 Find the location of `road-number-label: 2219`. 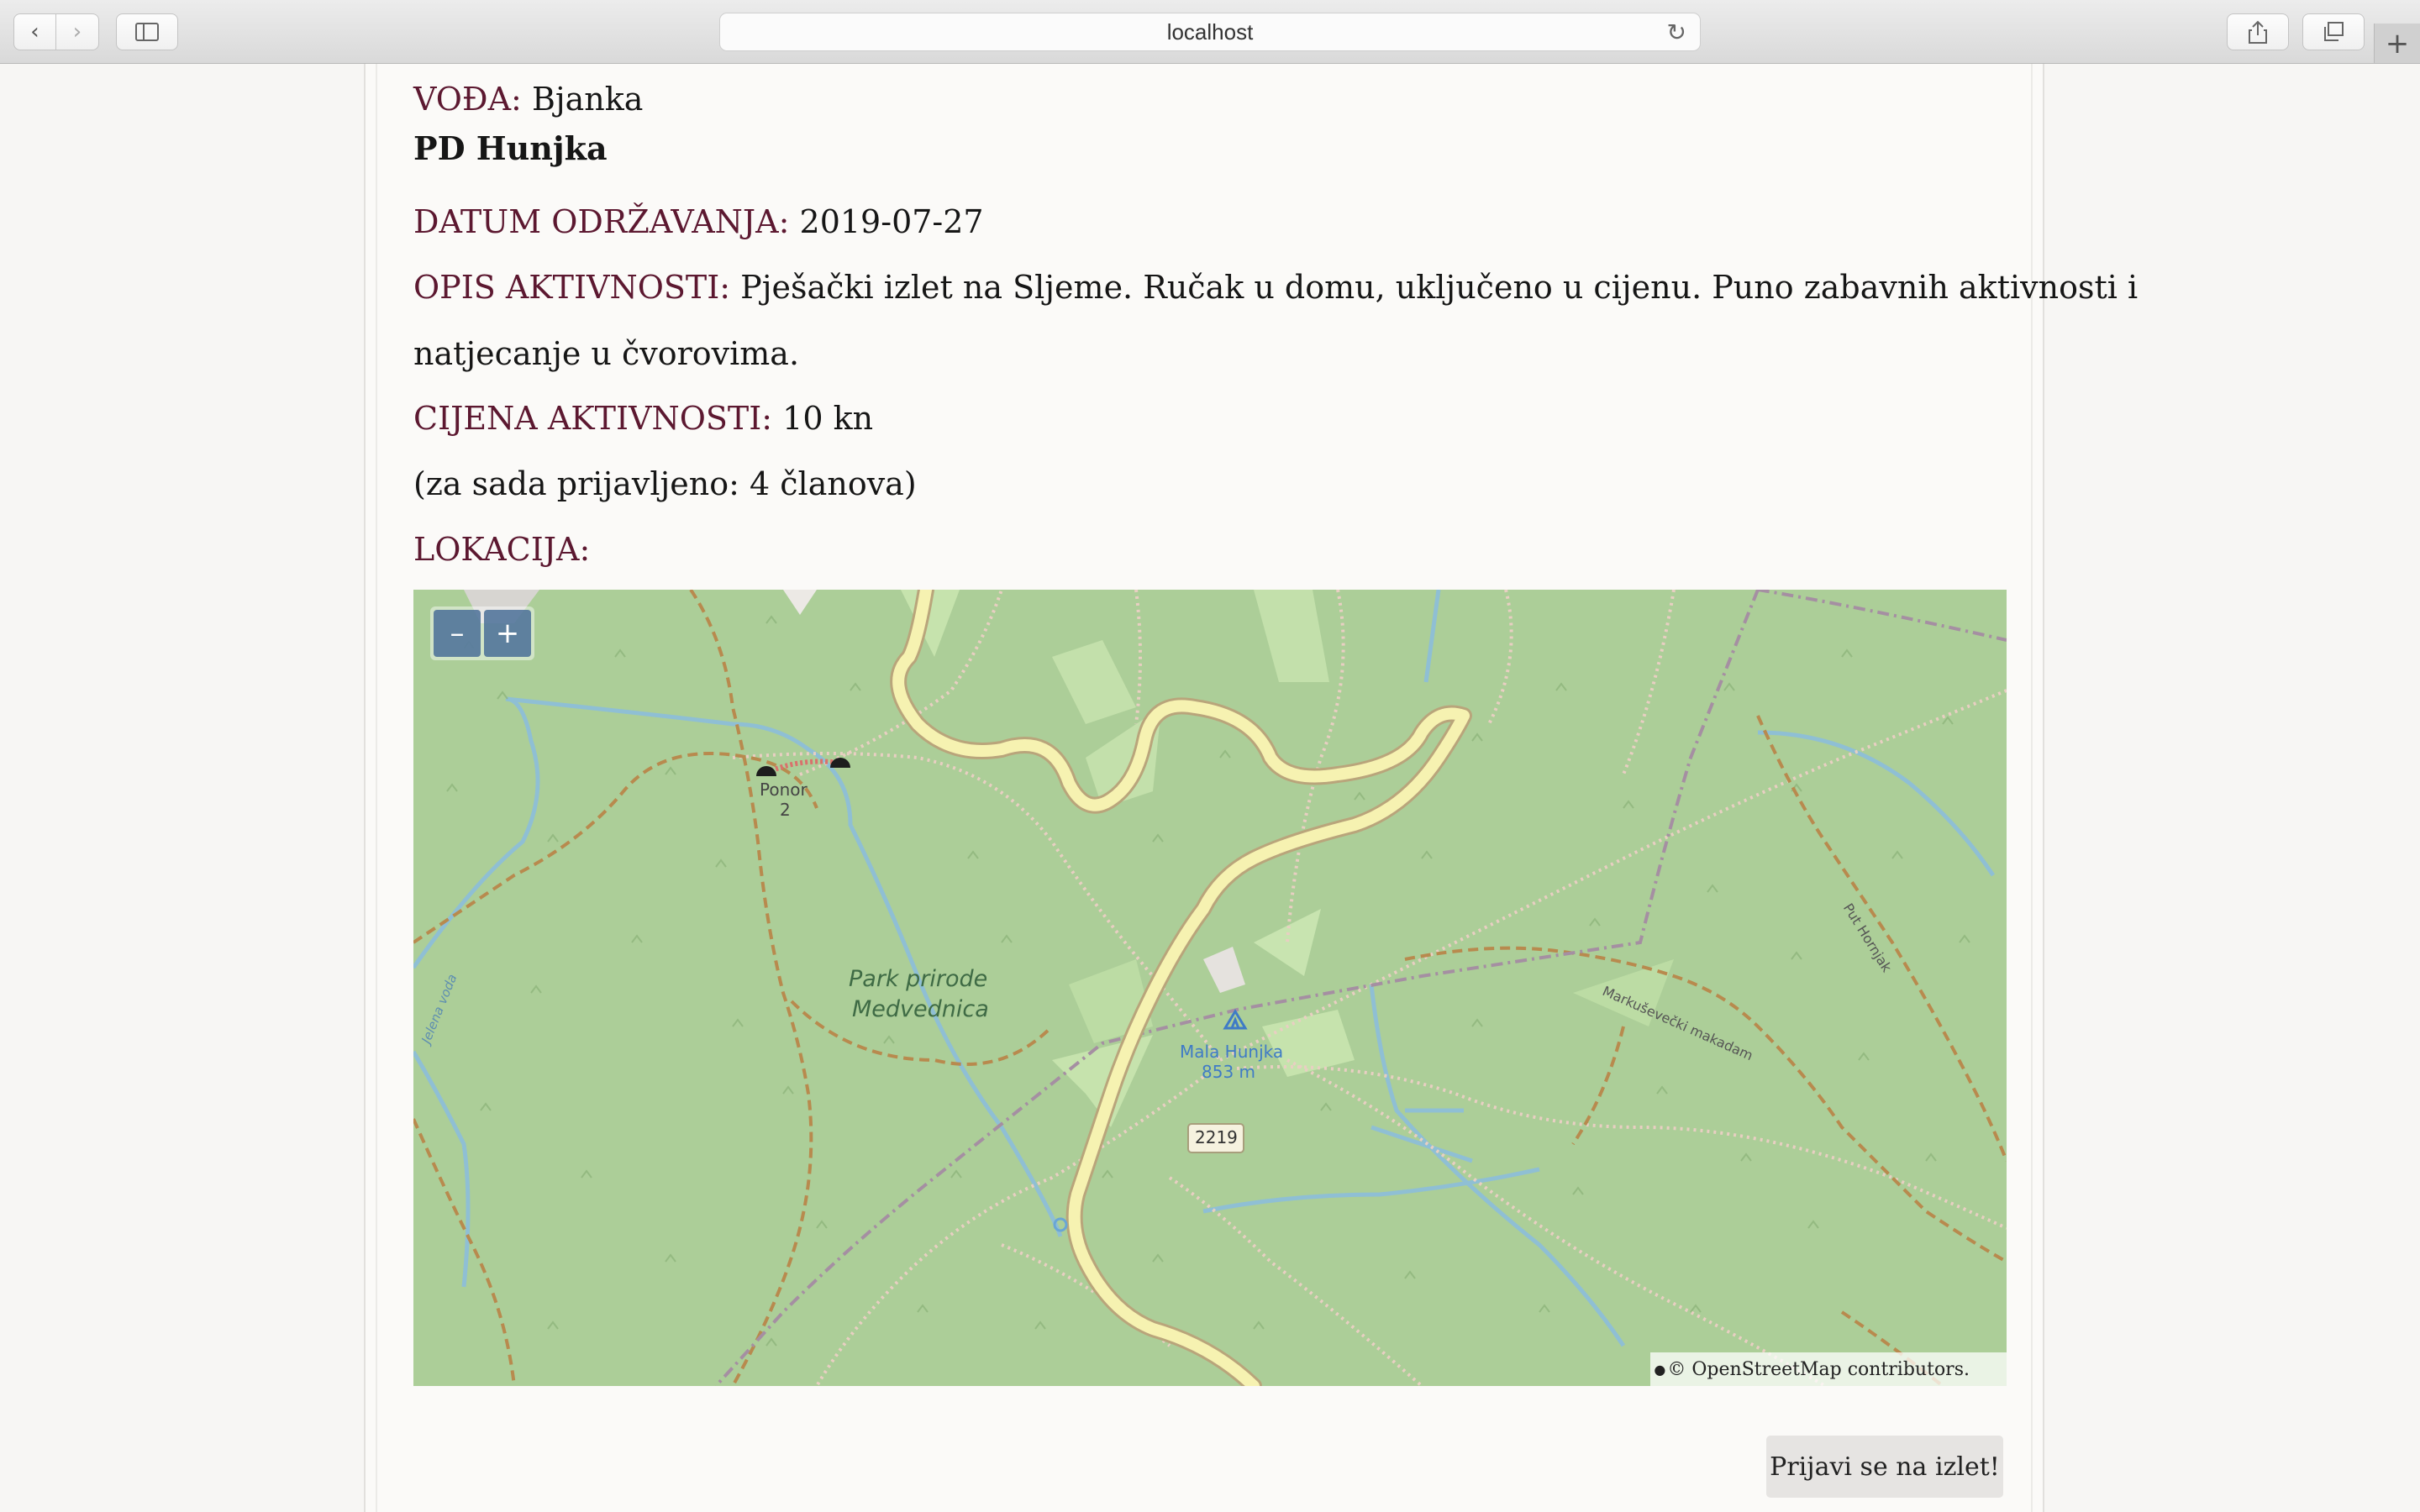

road-number-label: 2219 is located at coordinates (1216, 1137).